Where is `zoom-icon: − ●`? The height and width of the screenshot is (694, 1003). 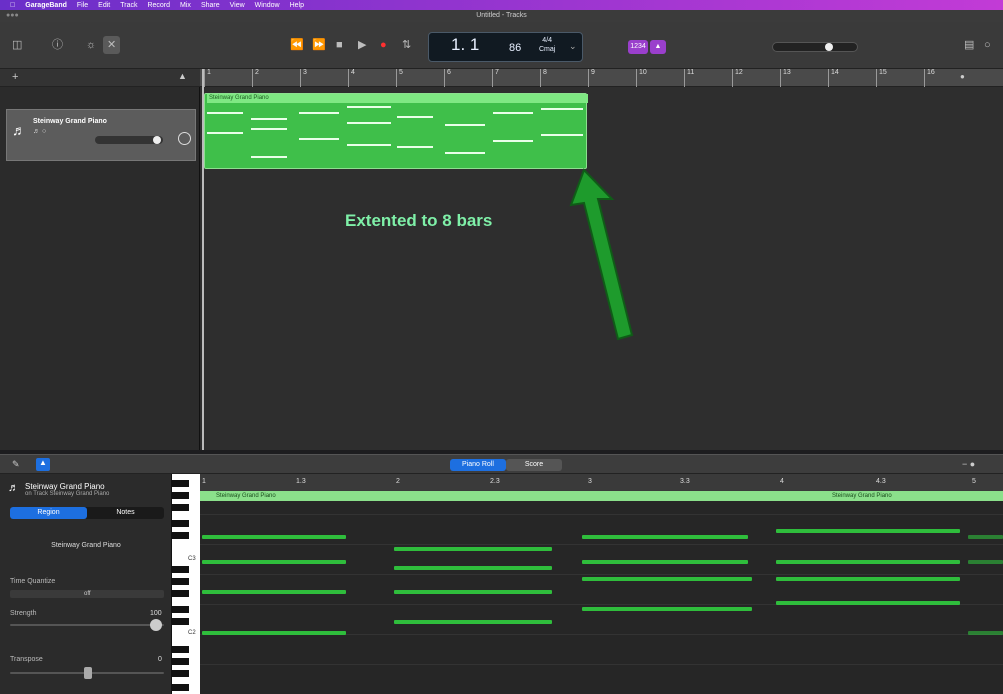 zoom-icon: − ● is located at coordinates (968, 464).